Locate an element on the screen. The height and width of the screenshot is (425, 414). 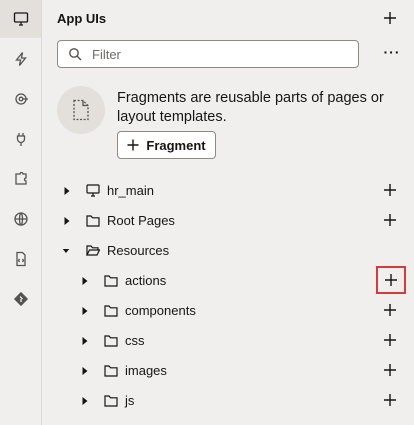
add-action-button is located at coordinates (391, 280).